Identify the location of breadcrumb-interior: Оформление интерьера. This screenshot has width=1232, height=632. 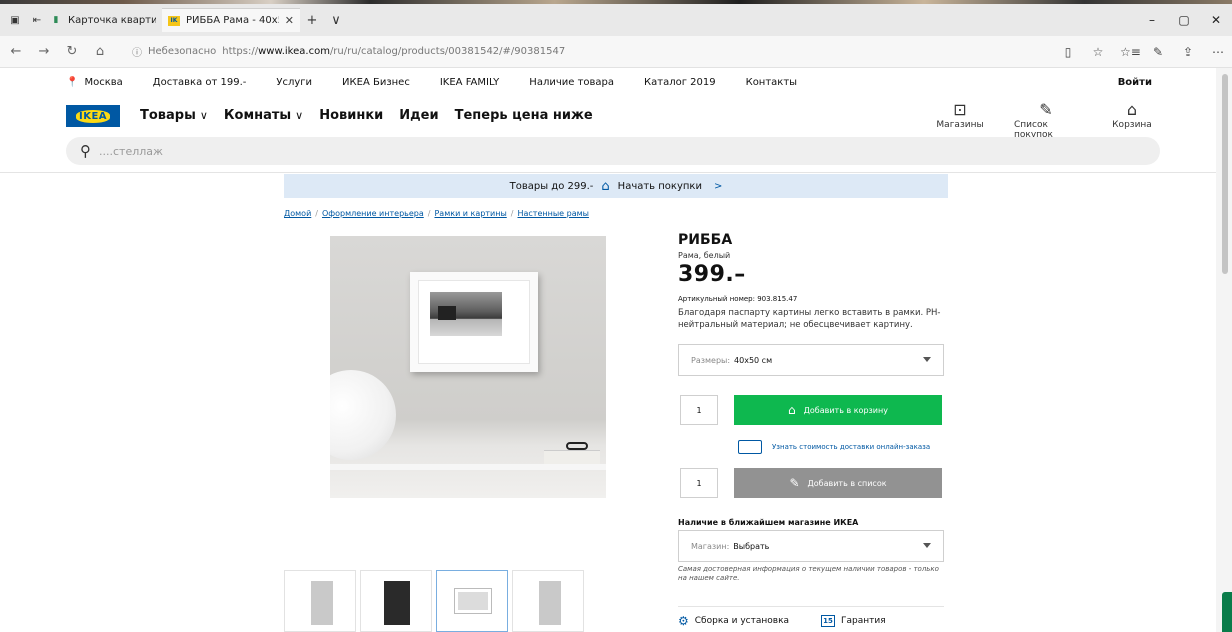
(373, 213).